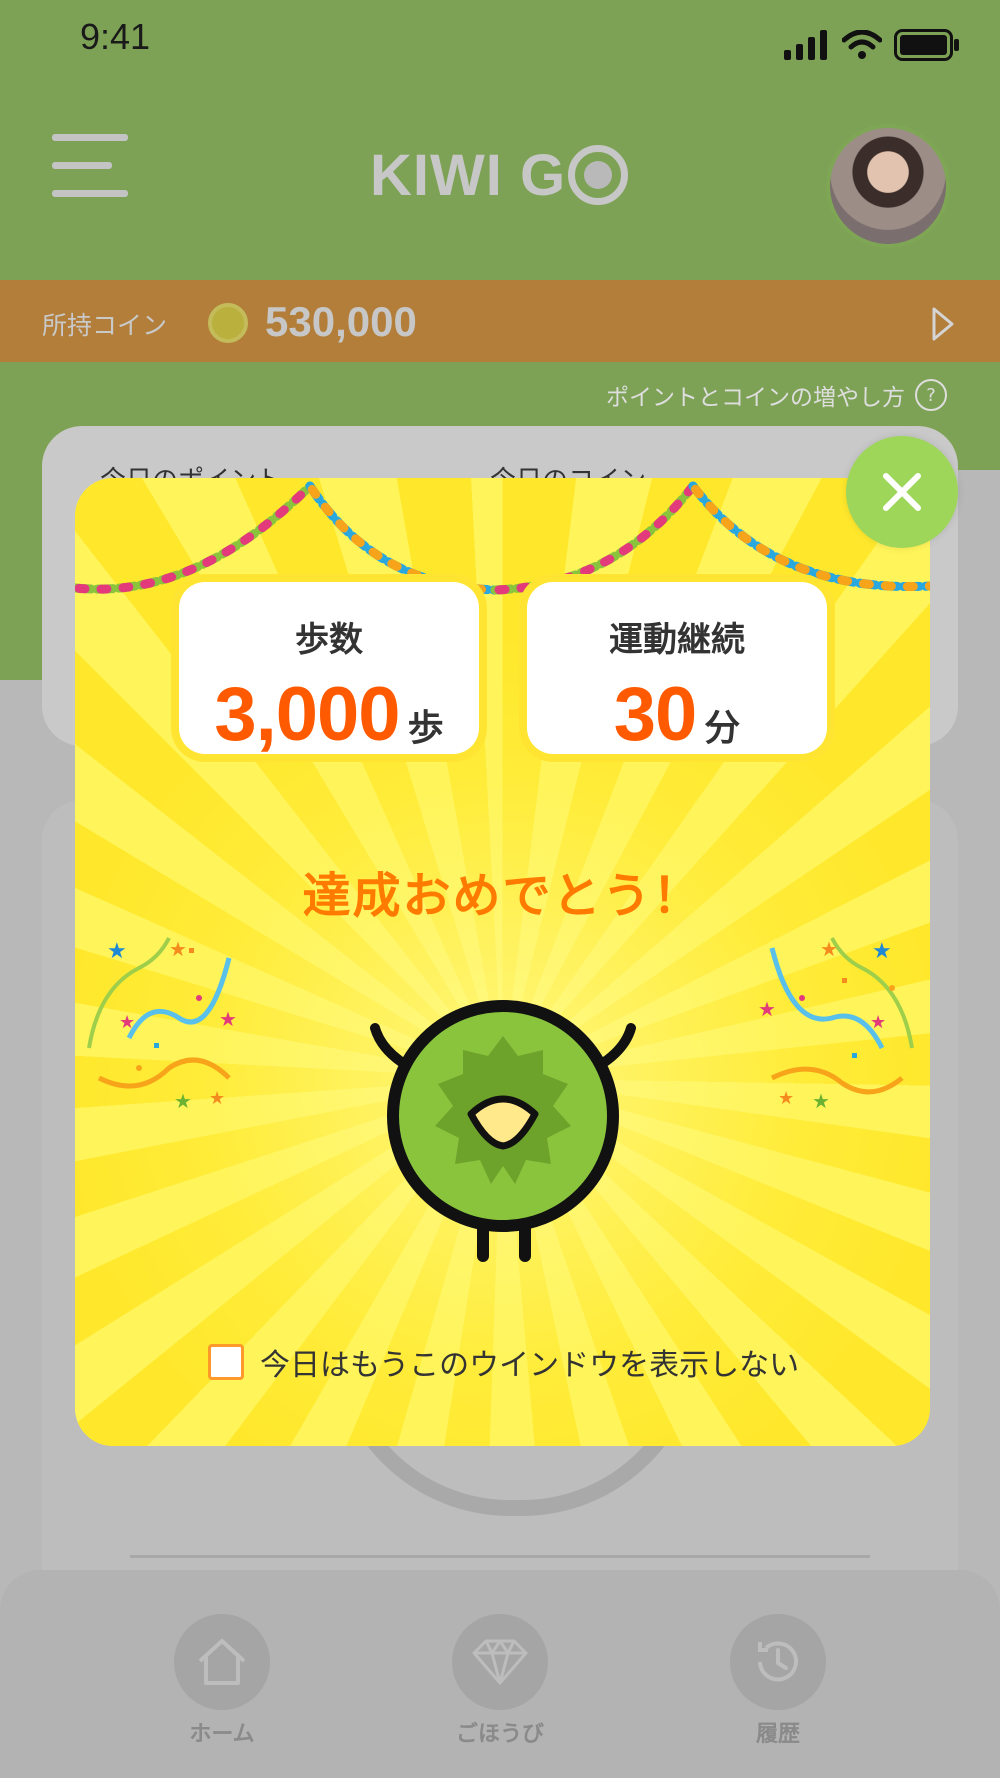  Describe the element at coordinates (307, 714) in the screenshot. I see `steps-value: 3,000` at that location.